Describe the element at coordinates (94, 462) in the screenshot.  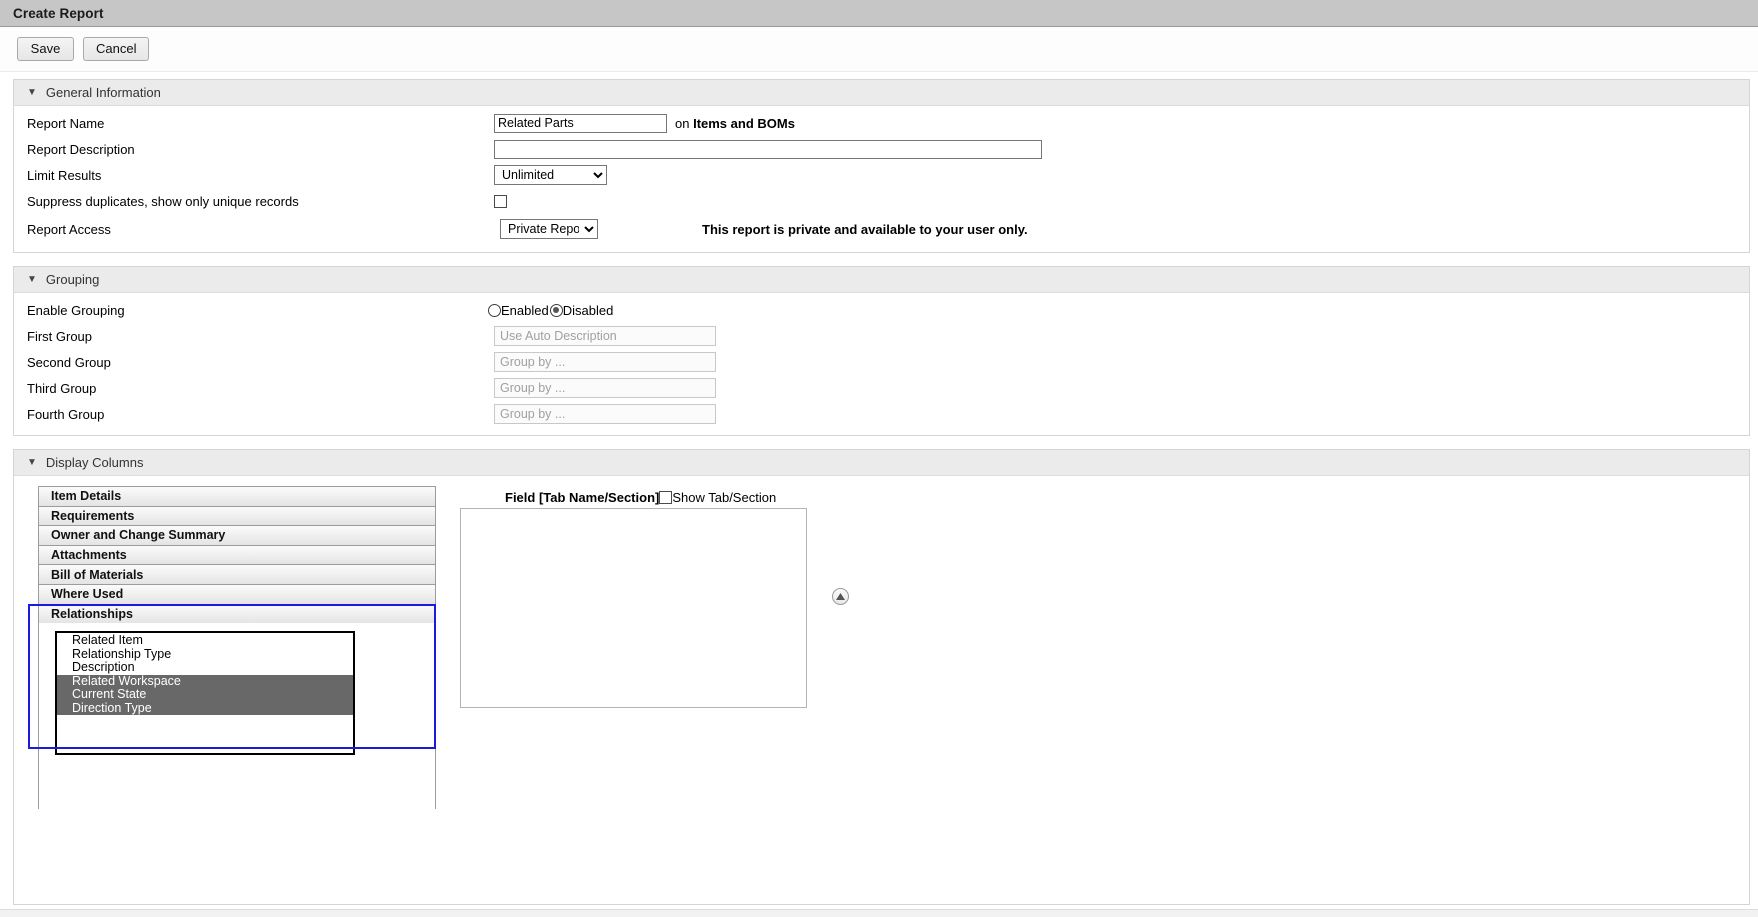
I see `display-columns-title: Display Columns` at that location.